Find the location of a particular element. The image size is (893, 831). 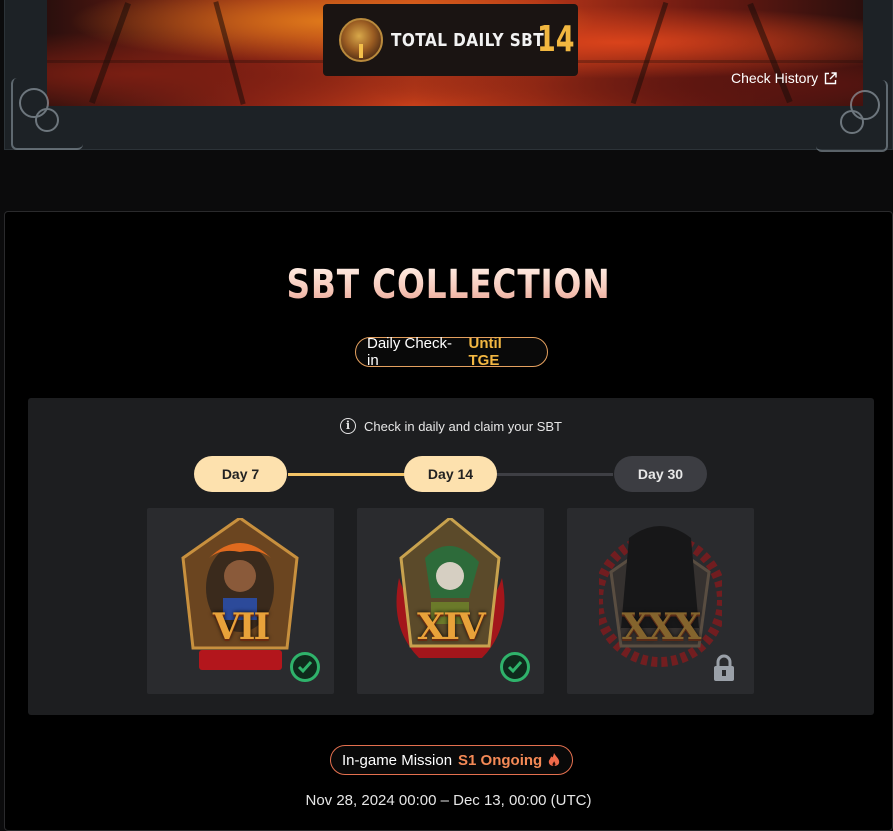

day-30-milestone: Day 30 is located at coordinates (660, 474).